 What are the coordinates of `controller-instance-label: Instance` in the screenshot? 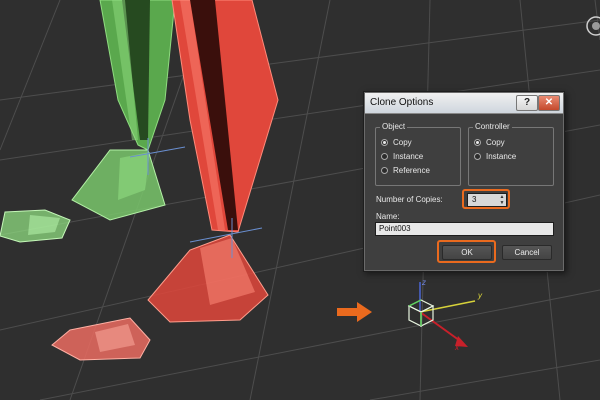 It's located at (501, 156).